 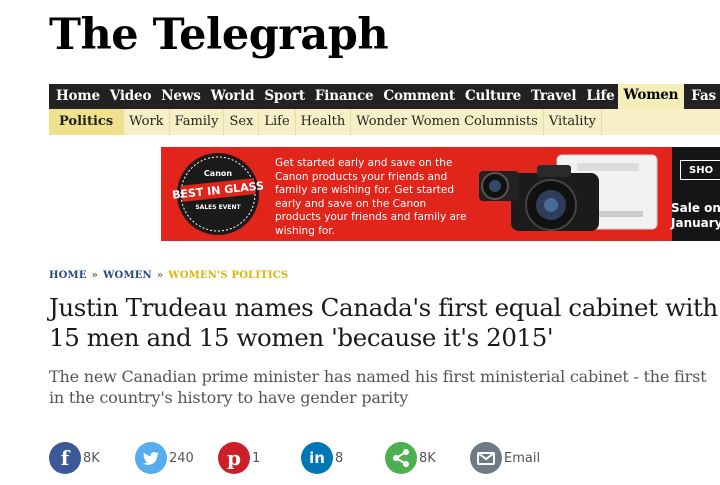 I want to click on subnav-work: Work, so click(x=147, y=122).